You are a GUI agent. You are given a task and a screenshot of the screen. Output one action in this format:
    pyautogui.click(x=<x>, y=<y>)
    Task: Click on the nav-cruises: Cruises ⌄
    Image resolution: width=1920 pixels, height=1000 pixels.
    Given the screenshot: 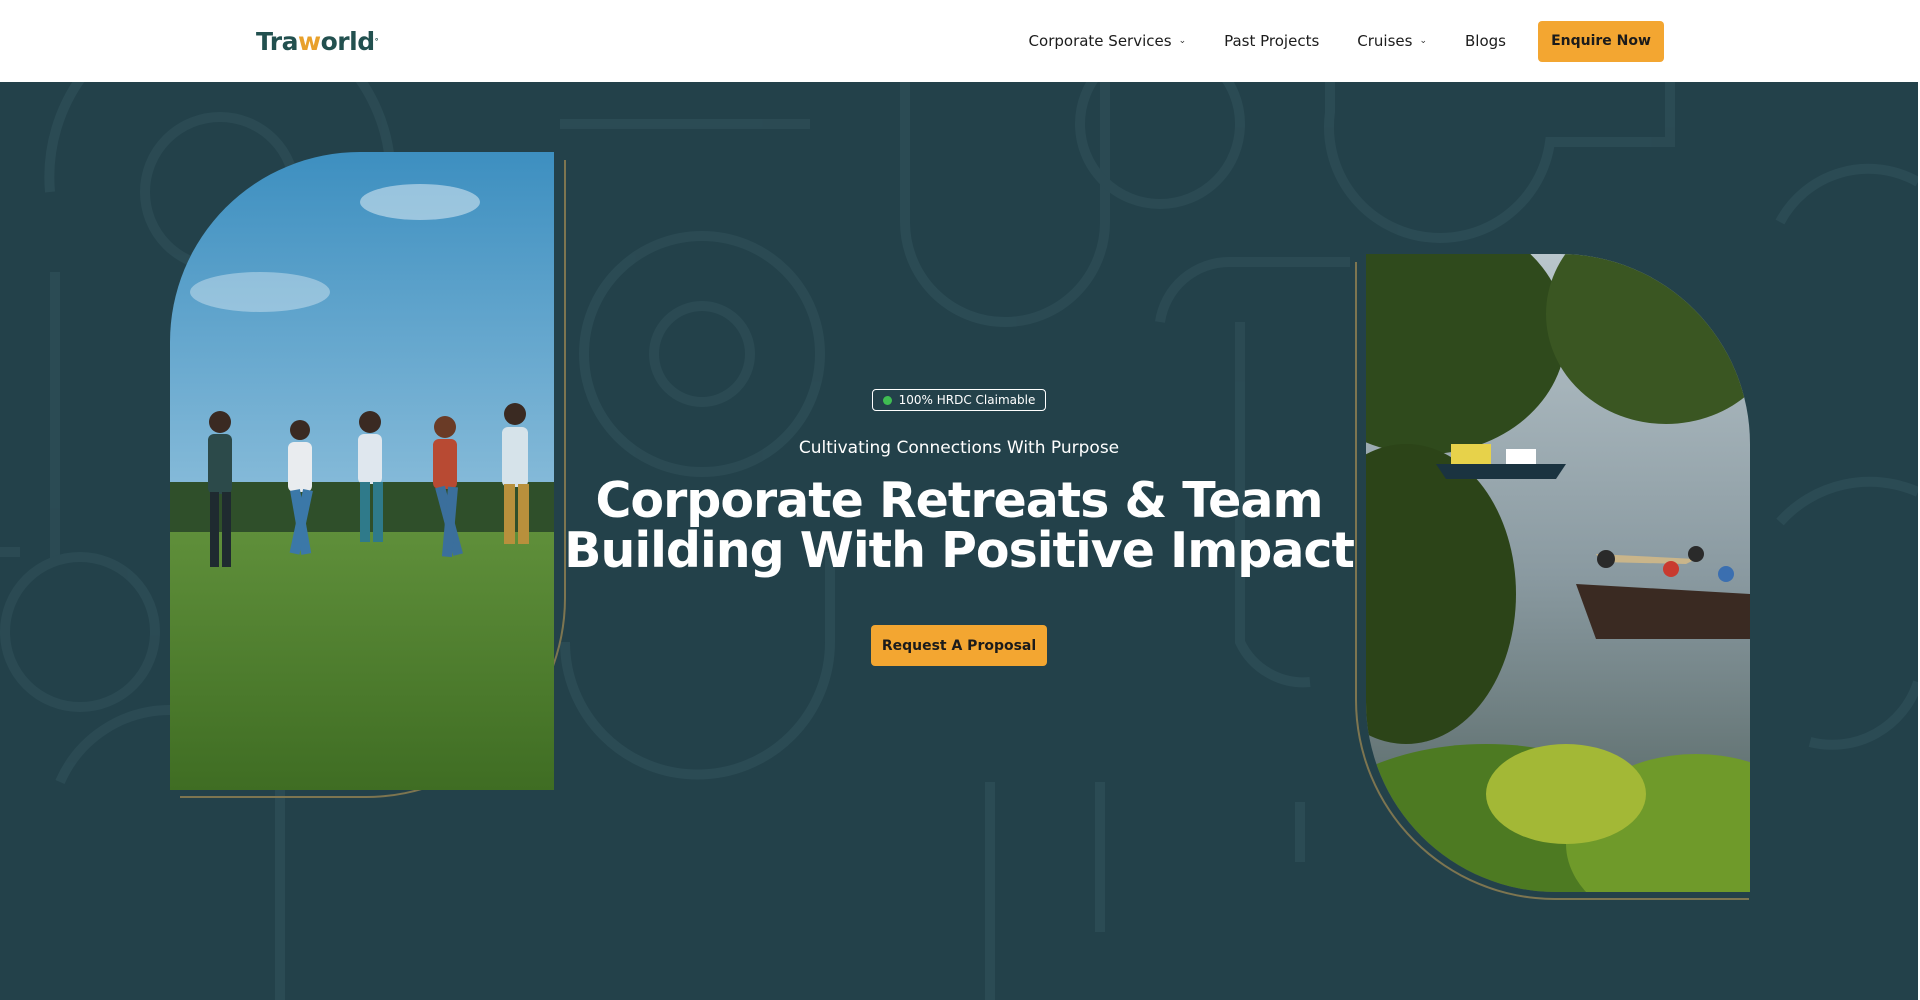 What is the action you would take?
    pyautogui.click(x=1392, y=41)
    